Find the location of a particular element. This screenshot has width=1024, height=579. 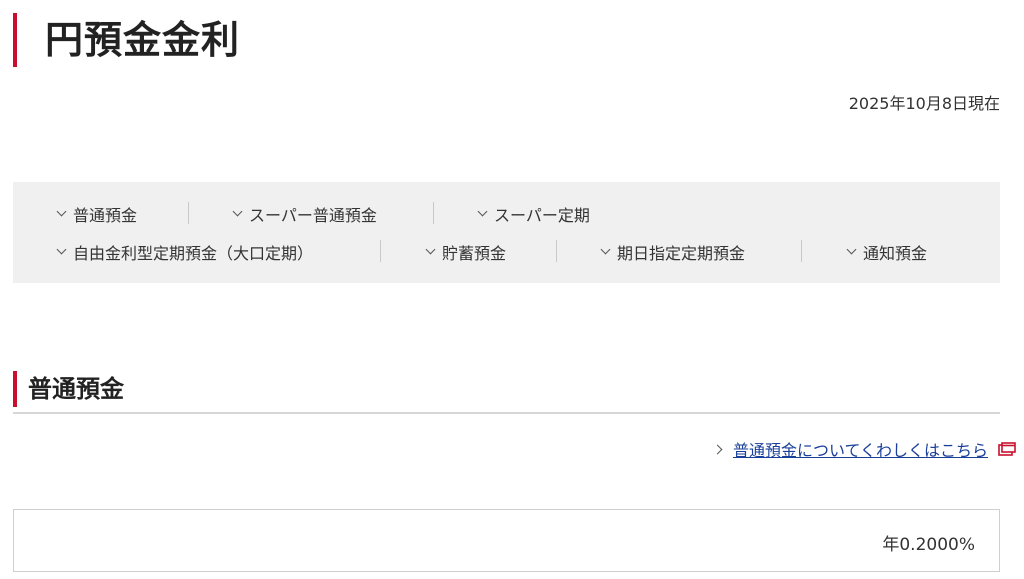

detail-link: 普通預金についてくわしくはこちら is located at coordinates (860, 449).